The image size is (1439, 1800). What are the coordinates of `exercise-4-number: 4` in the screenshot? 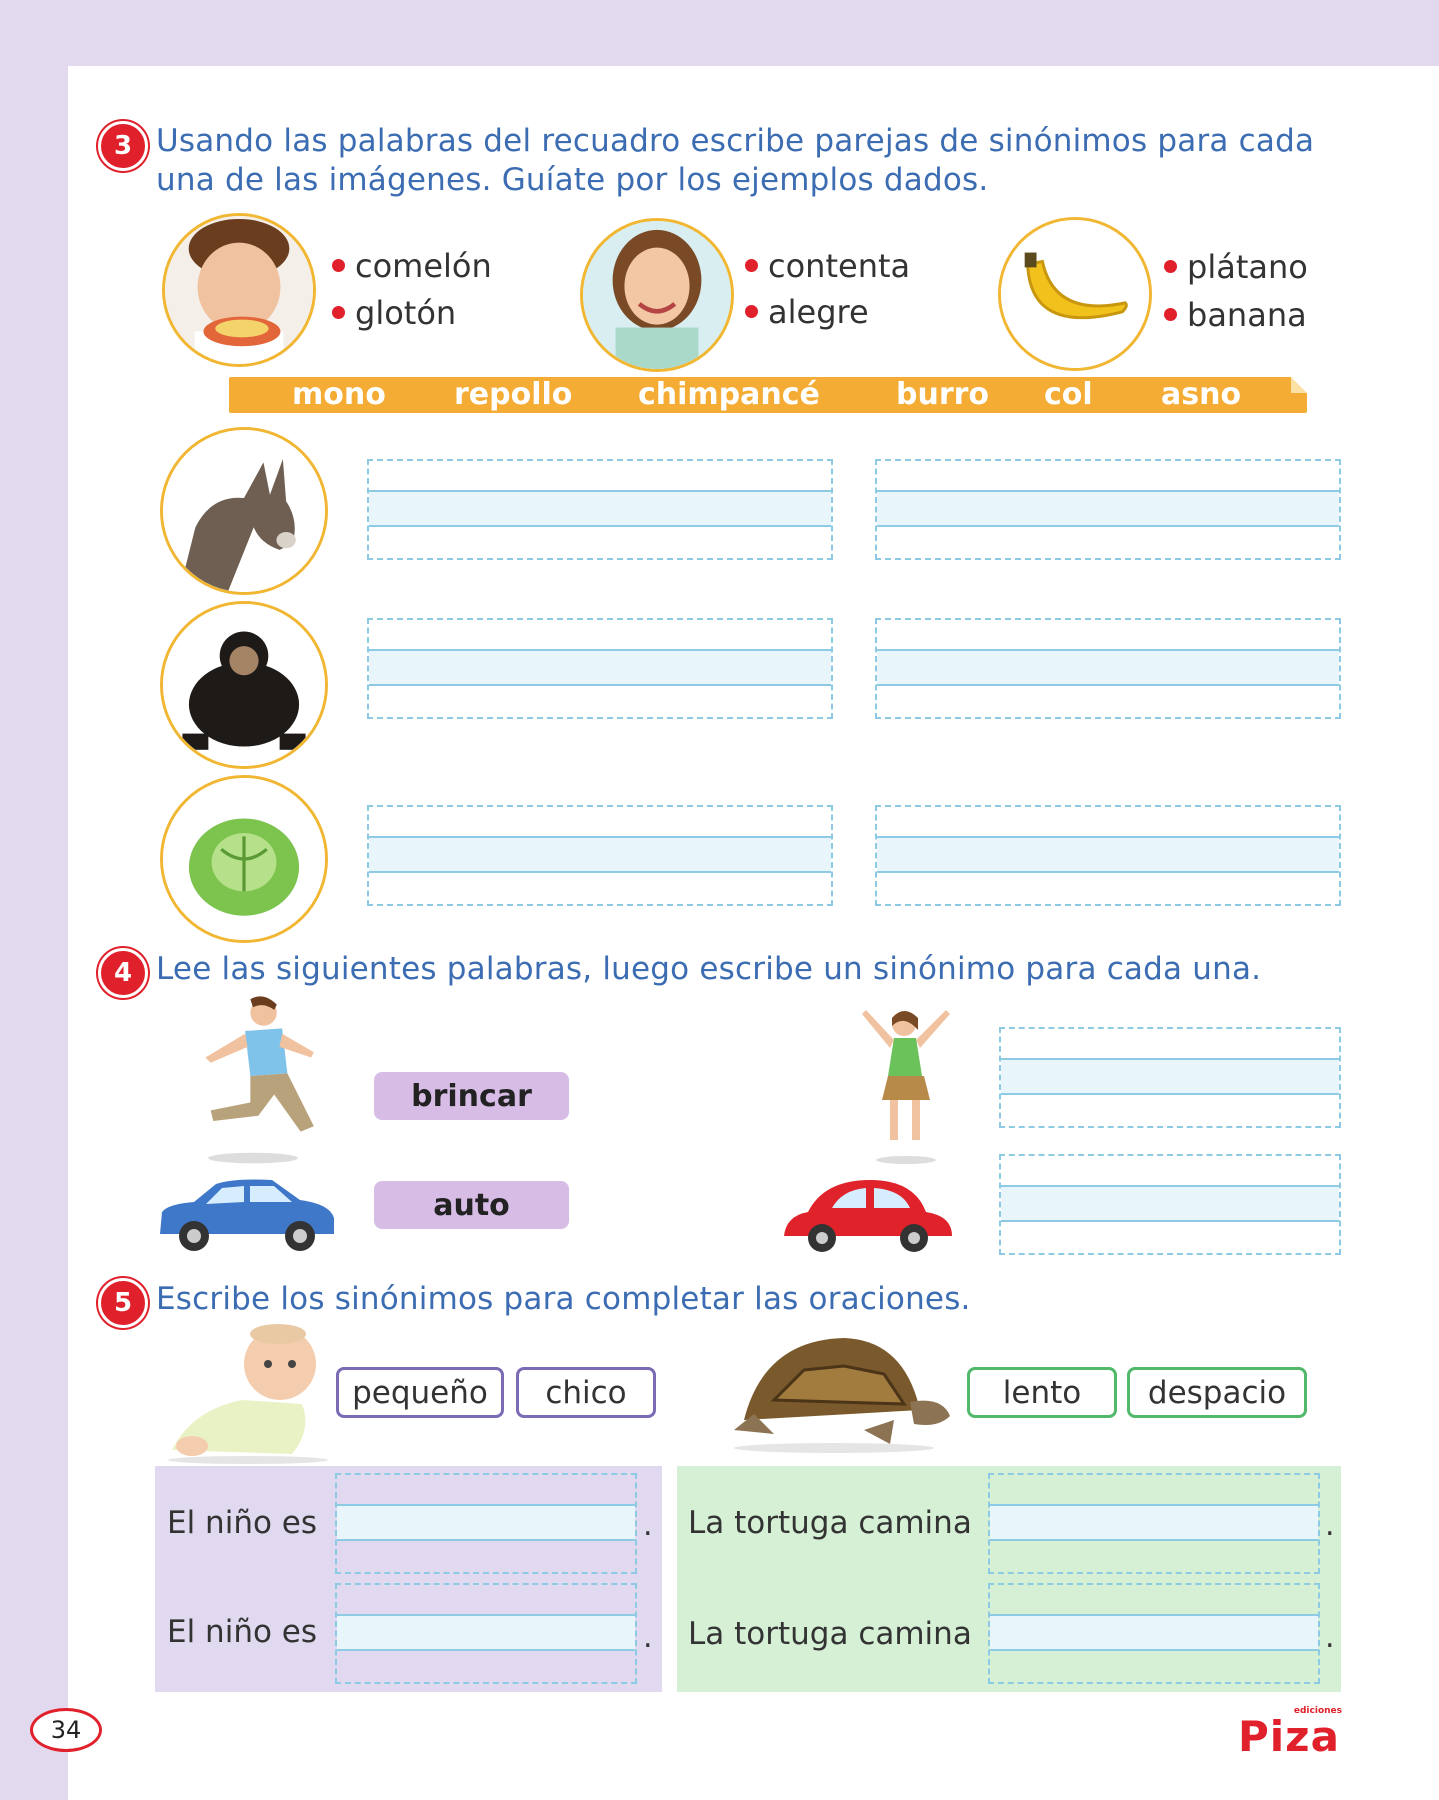 It's located at (123, 973).